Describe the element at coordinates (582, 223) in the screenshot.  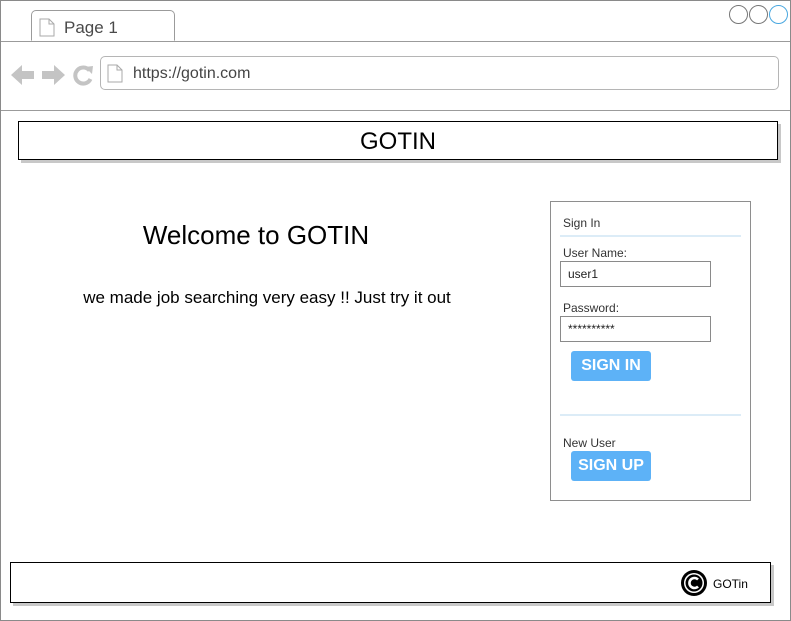
I see `signin-heading: Sign In` at that location.